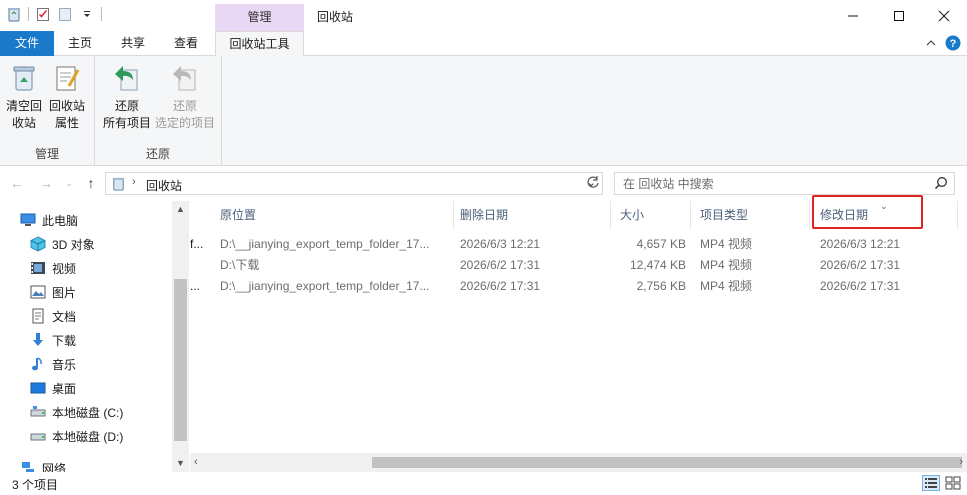  Describe the element at coordinates (860, 286) in the screenshot. I see `modified-cell: 2026/6/2 17:31` at that location.